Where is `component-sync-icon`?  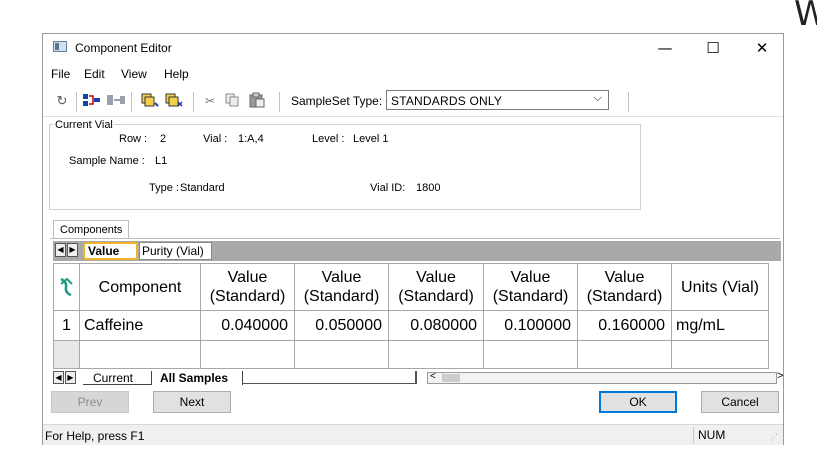
component-sync-icon is located at coordinates (116, 101).